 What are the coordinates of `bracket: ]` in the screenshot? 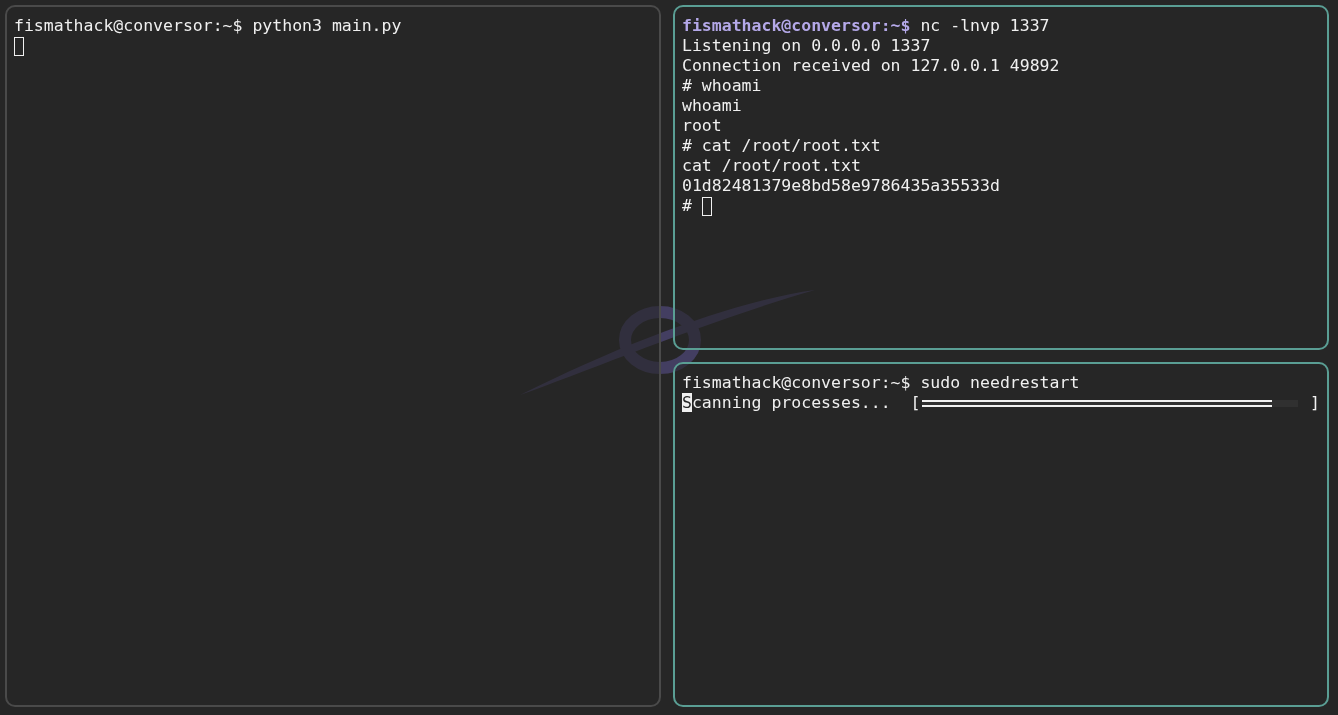 It's located at (1314, 403).